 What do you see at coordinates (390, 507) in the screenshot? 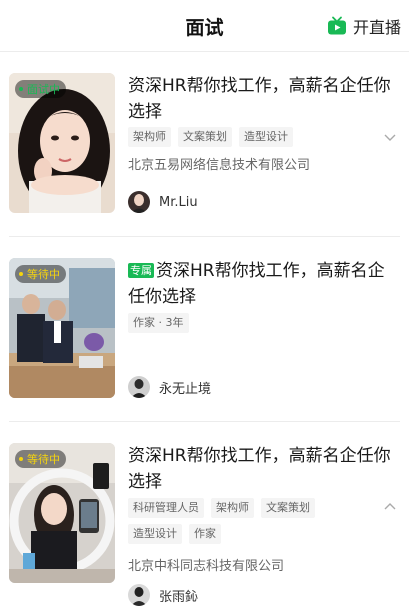
I see `chevron-up-icon` at bounding box center [390, 507].